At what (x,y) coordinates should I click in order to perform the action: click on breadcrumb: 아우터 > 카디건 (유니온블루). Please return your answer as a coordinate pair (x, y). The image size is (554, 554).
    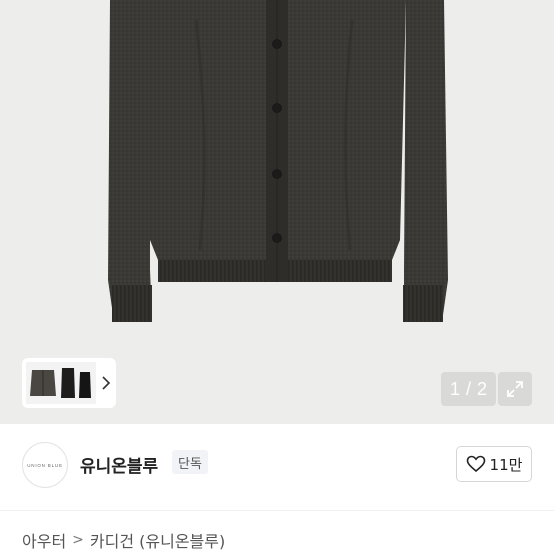
    Looking at the image, I should click on (123, 540).